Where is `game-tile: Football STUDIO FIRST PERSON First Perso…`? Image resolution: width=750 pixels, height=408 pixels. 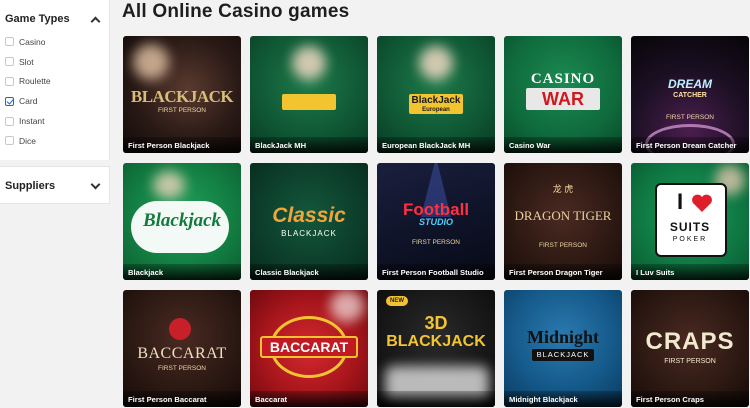 game-tile: Football STUDIO FIRST PERSON First Perso… is located at coordinates (436, 221).